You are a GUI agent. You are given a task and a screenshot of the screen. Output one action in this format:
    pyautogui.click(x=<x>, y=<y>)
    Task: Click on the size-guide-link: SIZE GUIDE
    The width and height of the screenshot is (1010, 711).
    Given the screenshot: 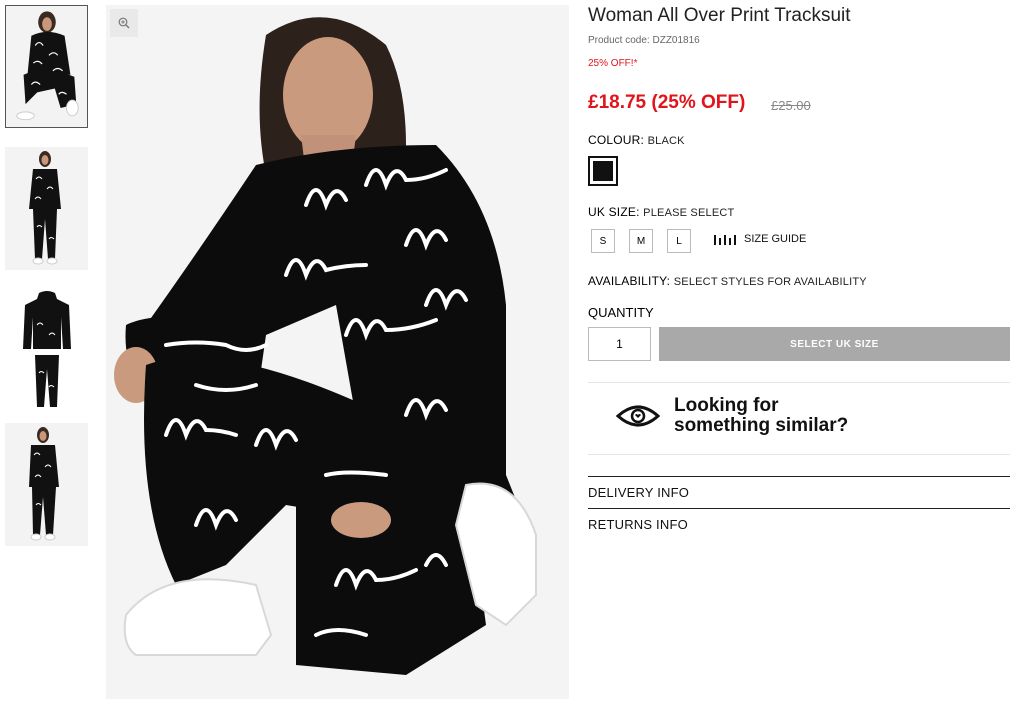 What is the action you would take?
    pyautogui.click(x=760, y=239)
    